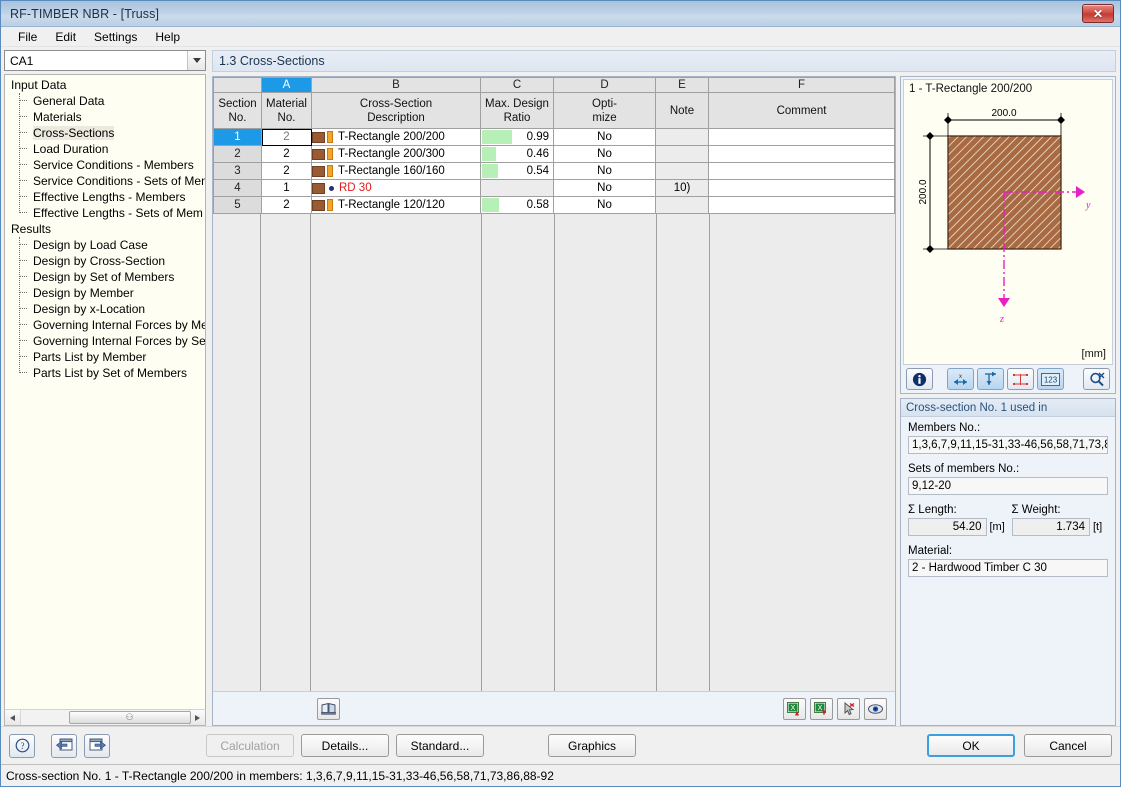 This screenshot has height=787, width=1121. What do you see at coordinates (105, 85) in the screenshot?
I see `nav-group-input-data: Input Data` at bounding box center [105, 85].